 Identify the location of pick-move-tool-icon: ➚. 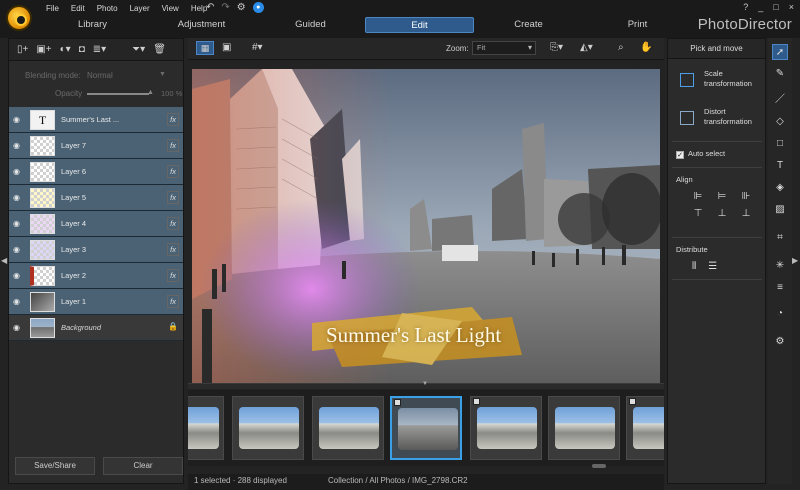
(780, 52).